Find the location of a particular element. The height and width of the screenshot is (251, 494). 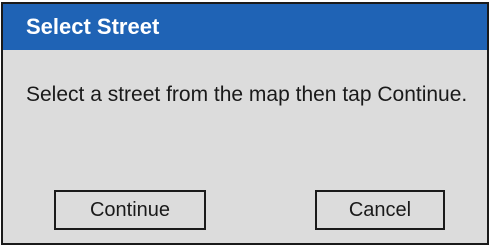

cancel-button: Cancel is located at coordinates (380, 210).